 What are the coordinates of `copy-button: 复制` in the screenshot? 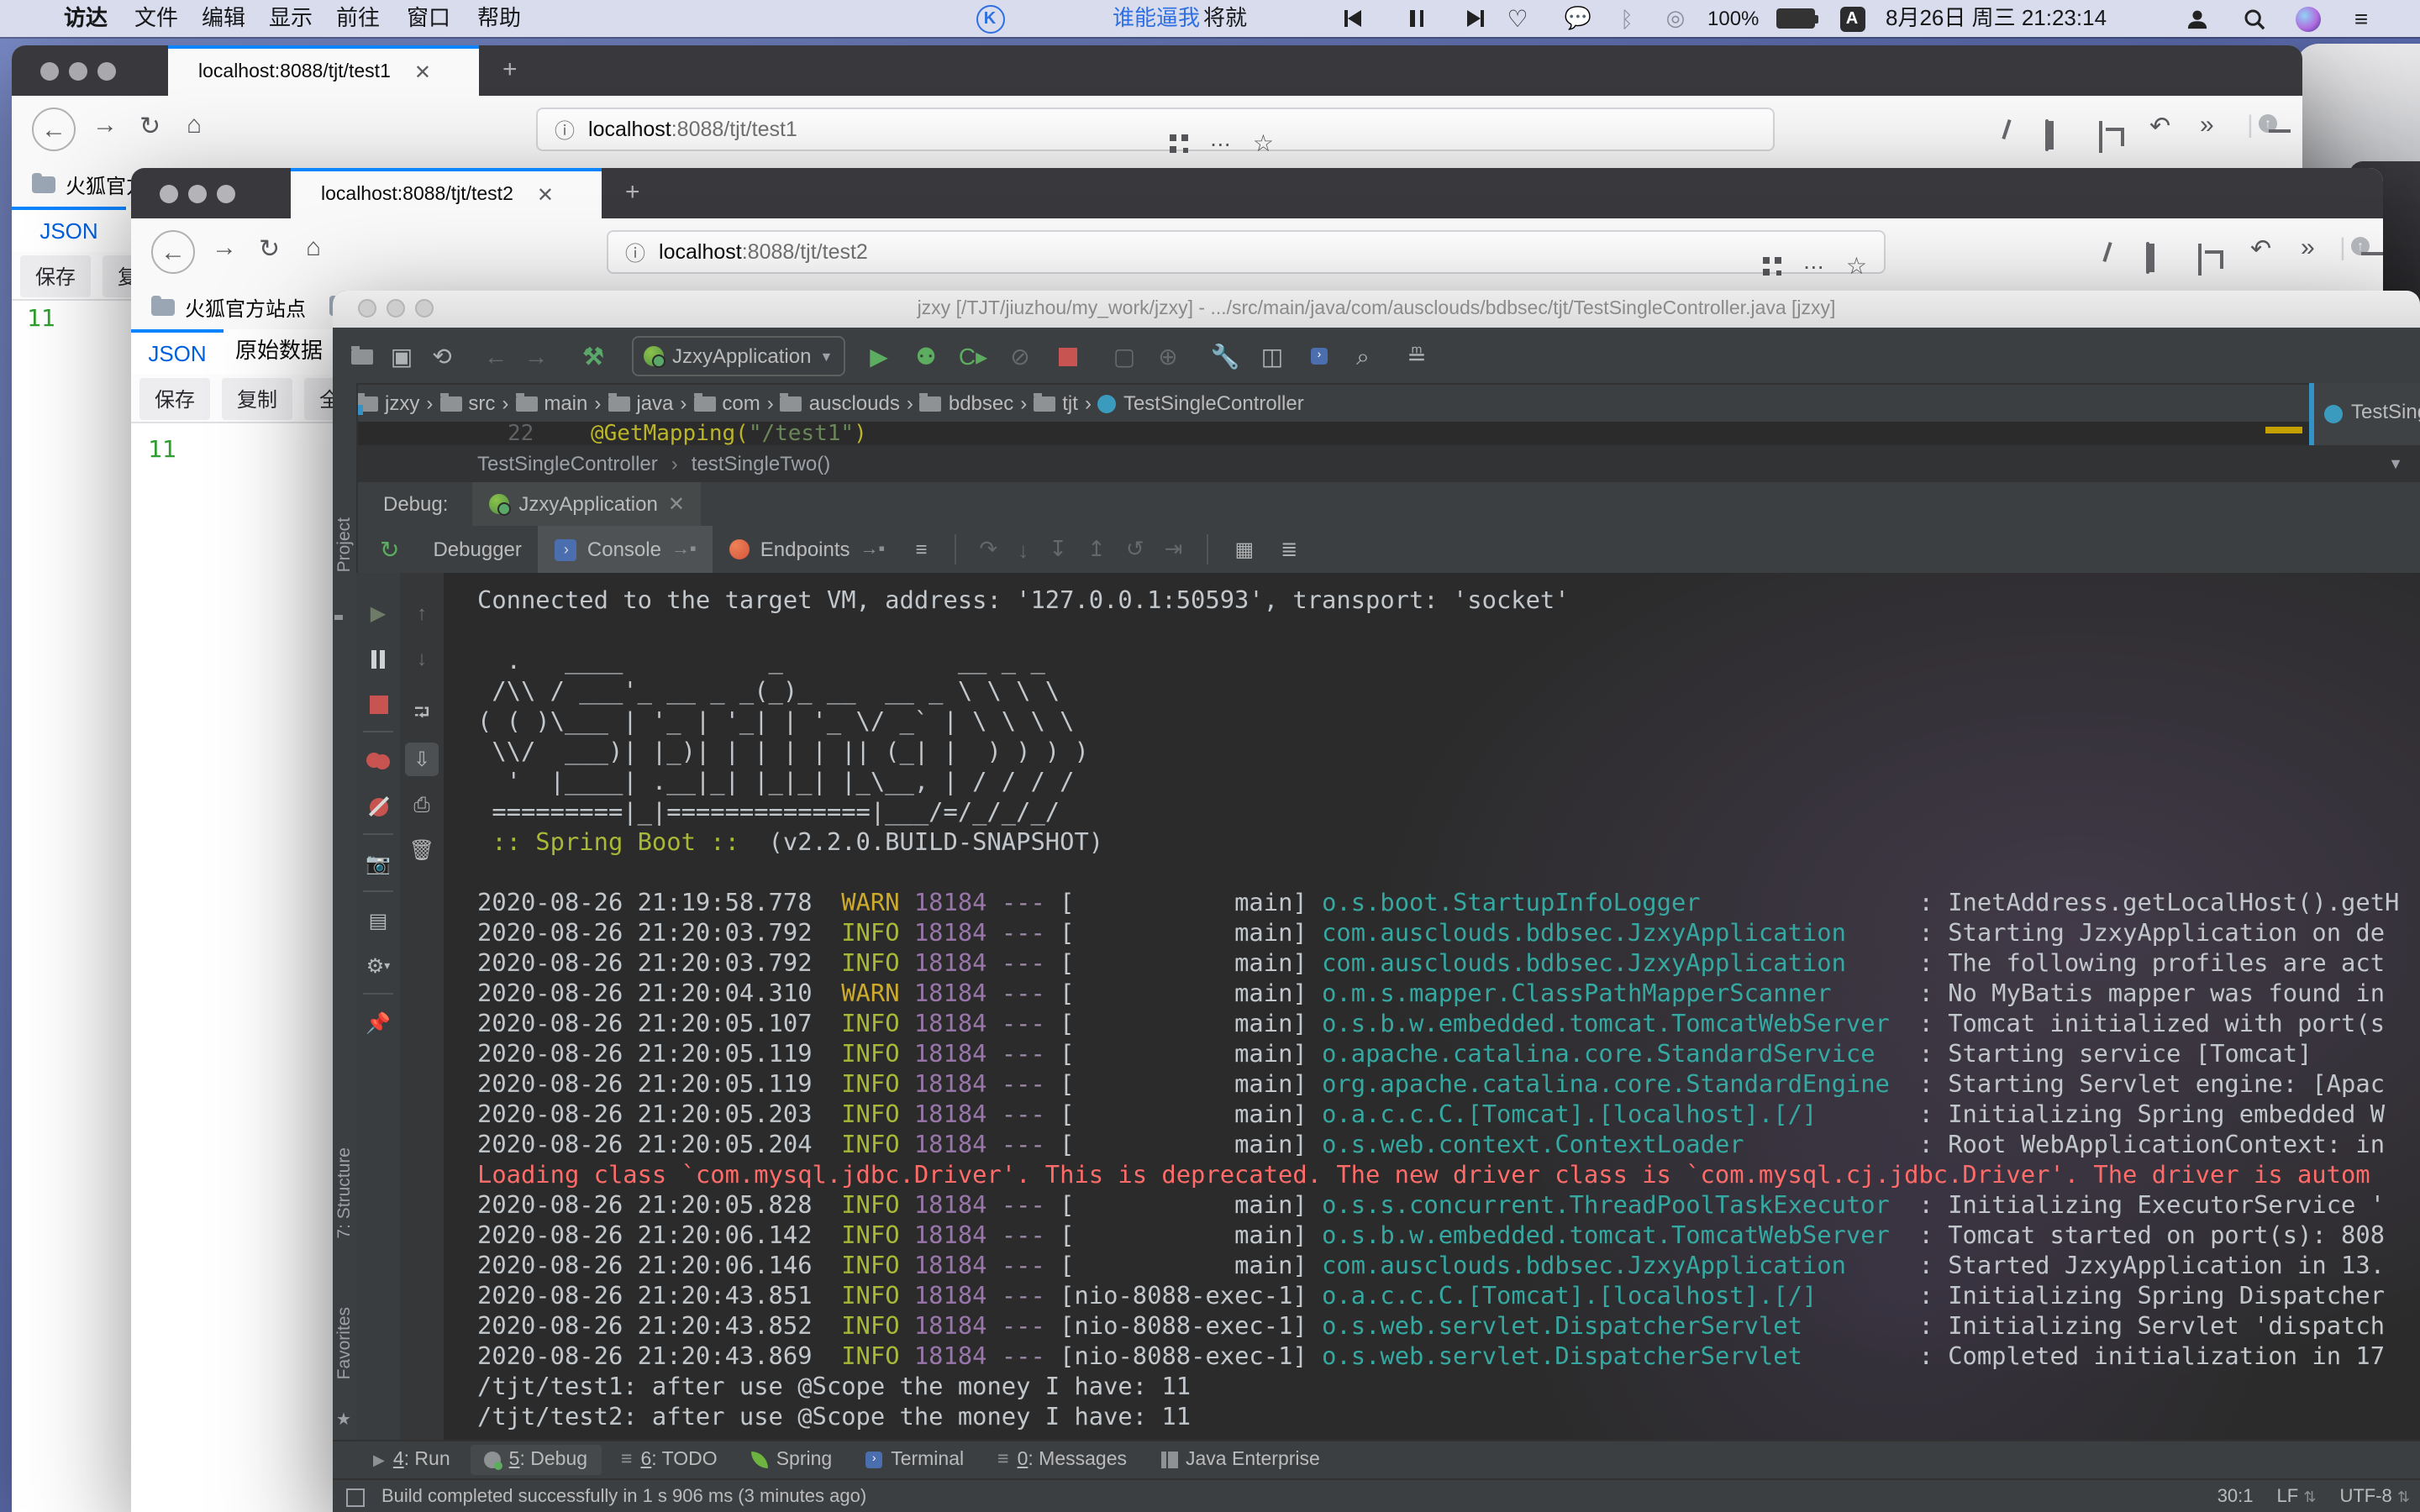 It's located at (257, 398).